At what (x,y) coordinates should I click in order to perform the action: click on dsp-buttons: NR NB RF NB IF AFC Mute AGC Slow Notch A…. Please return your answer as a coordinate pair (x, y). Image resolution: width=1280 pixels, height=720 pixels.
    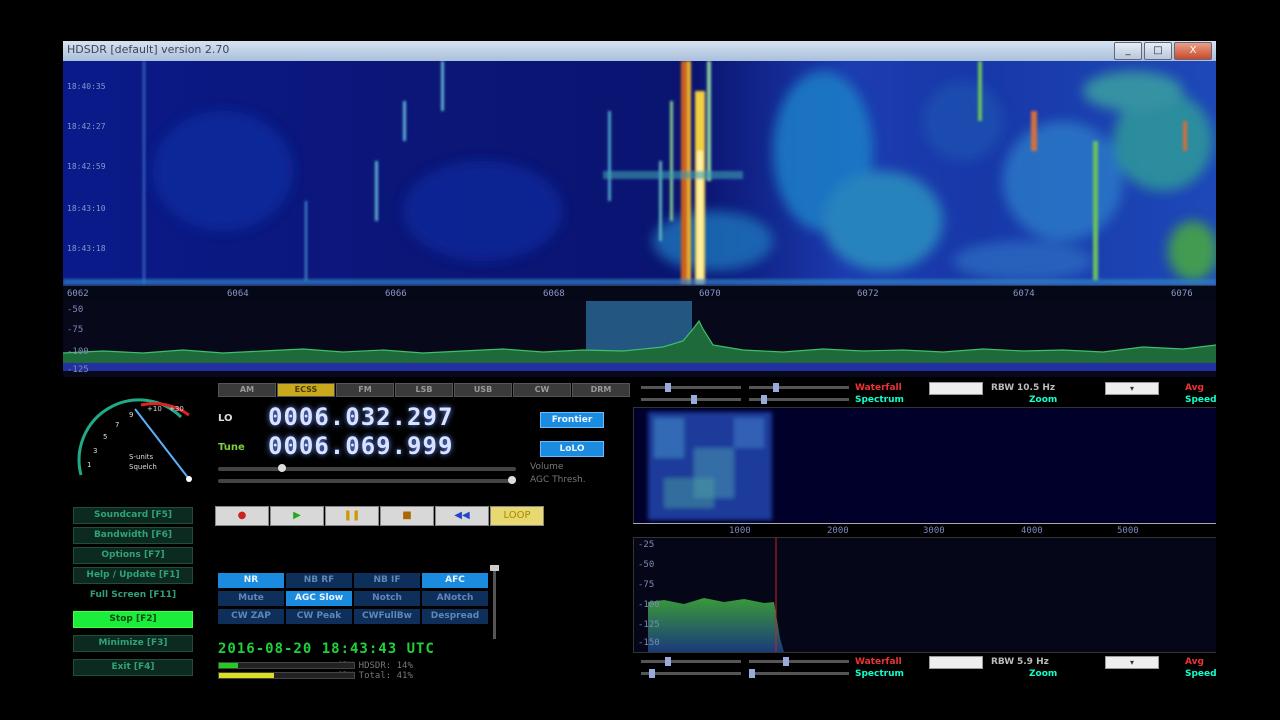
    Looking at the image, I should click on (353, 598).